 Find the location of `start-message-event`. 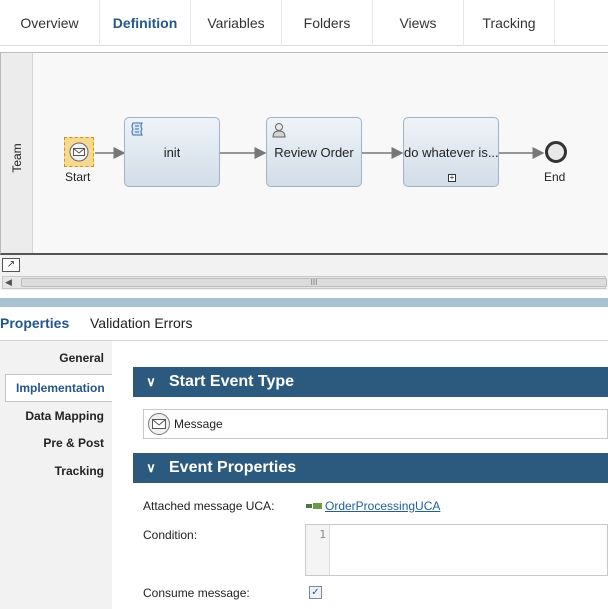

start-message-event is located at coordinates (79, 152).